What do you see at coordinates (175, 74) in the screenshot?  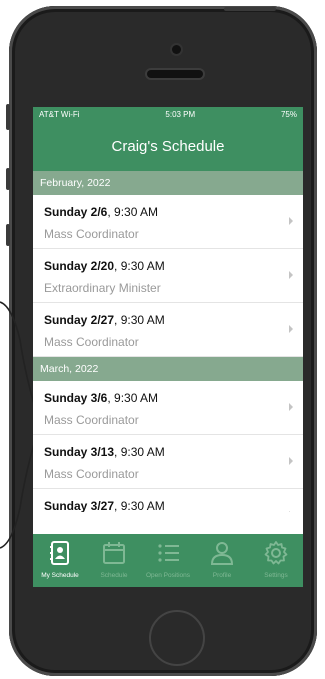 I see `earpiece-speaker` at bounding box center [175, 74].